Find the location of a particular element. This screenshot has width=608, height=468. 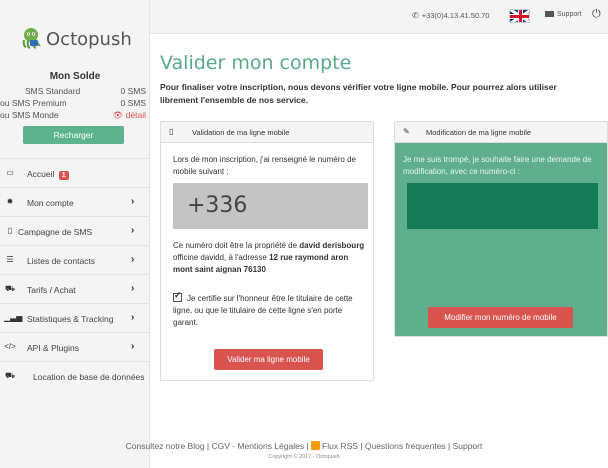

edit-icon: ✎ is located at coordinates (406, 131).